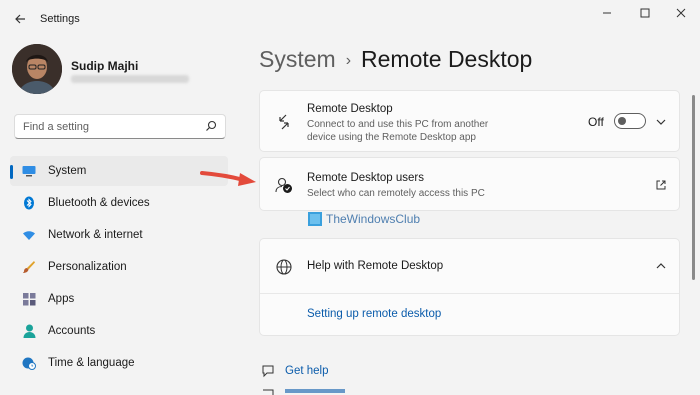  I want to click on annotation-arrow-icon, so click(228, 178).